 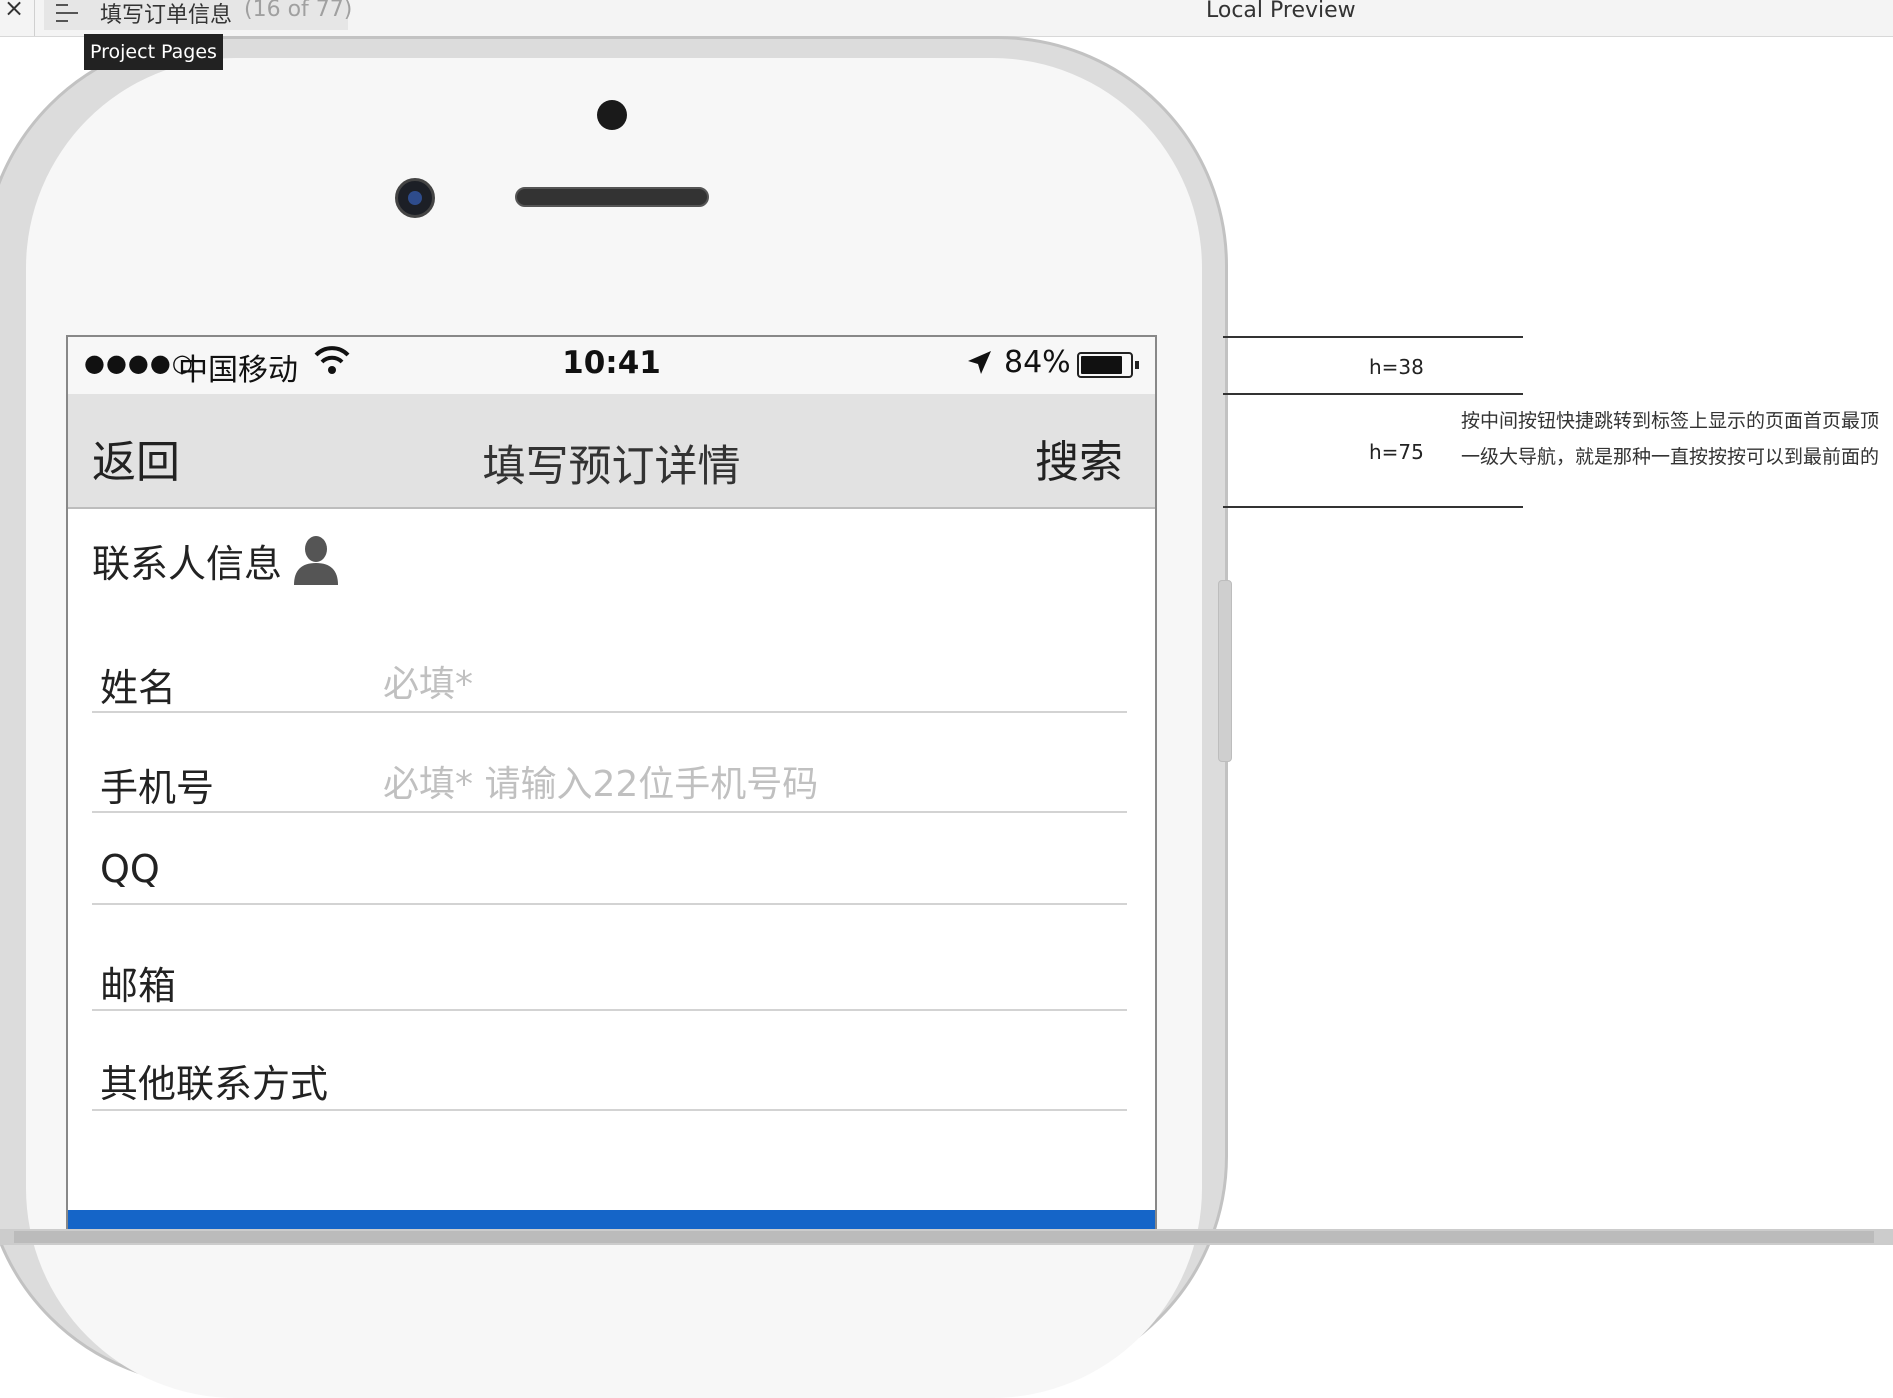 I want to click on field-placeholder: 必填* 请输入22位手机号码, so click(x=600, y=781).